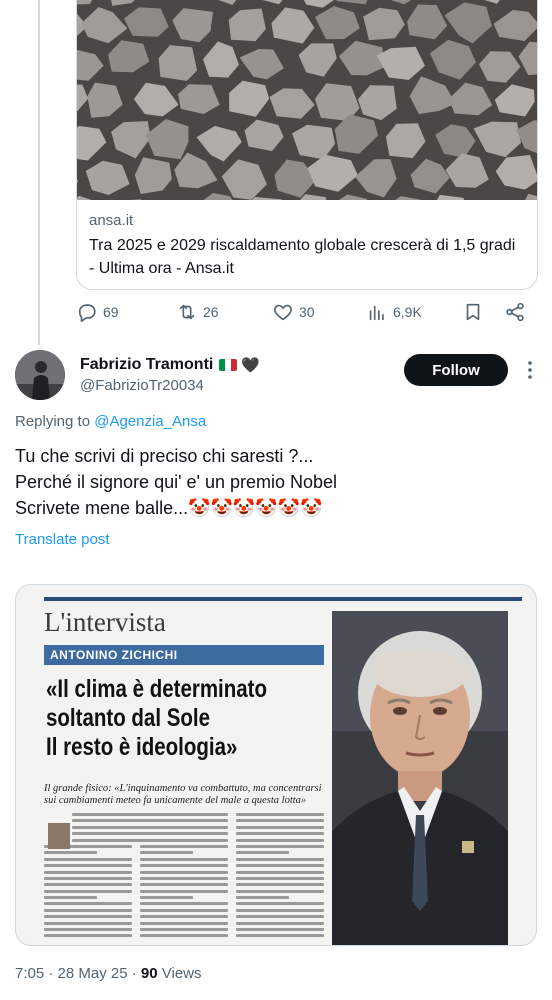 The height and width of the screenshot is (1000, 552). Describe the element at coordinates (59, 836) in the screenshot. I see `newspaper-author-photo` at that location.